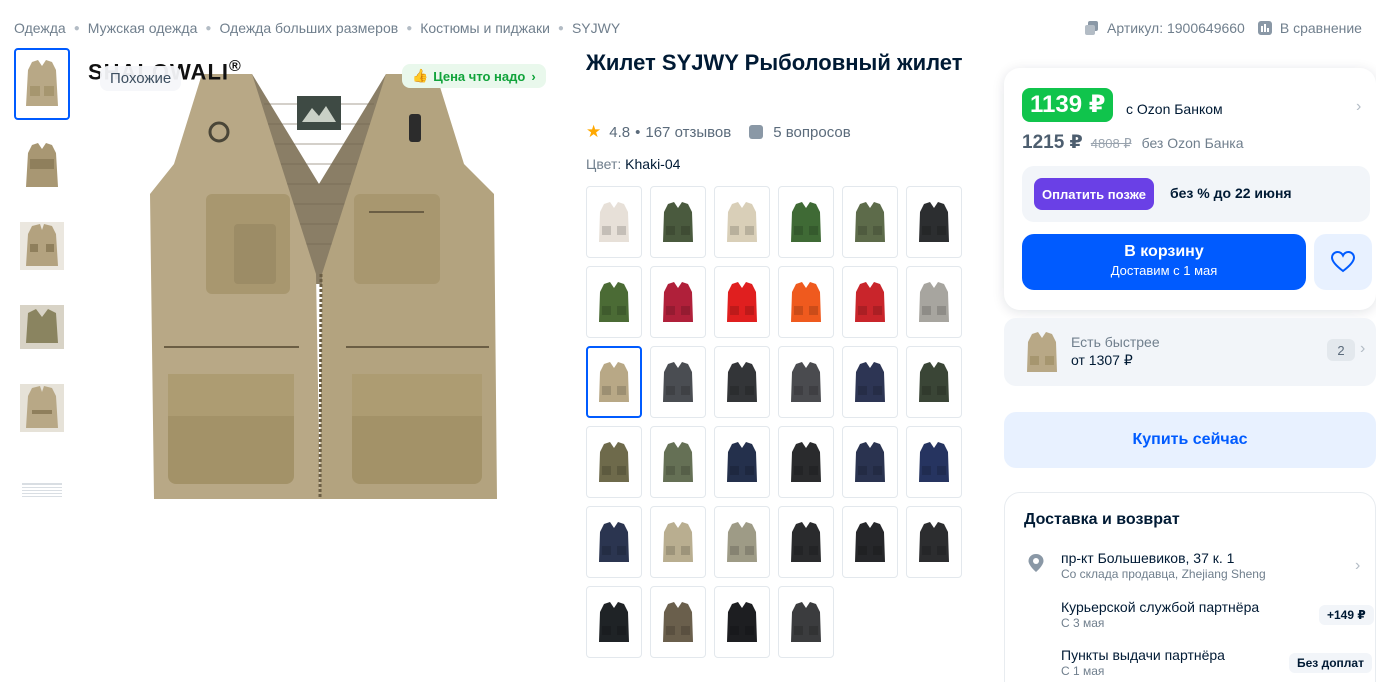 The height and width of the screenshot is (682, 1376). I want to click on courier-price: +149 ₽, so click(1346, 615).